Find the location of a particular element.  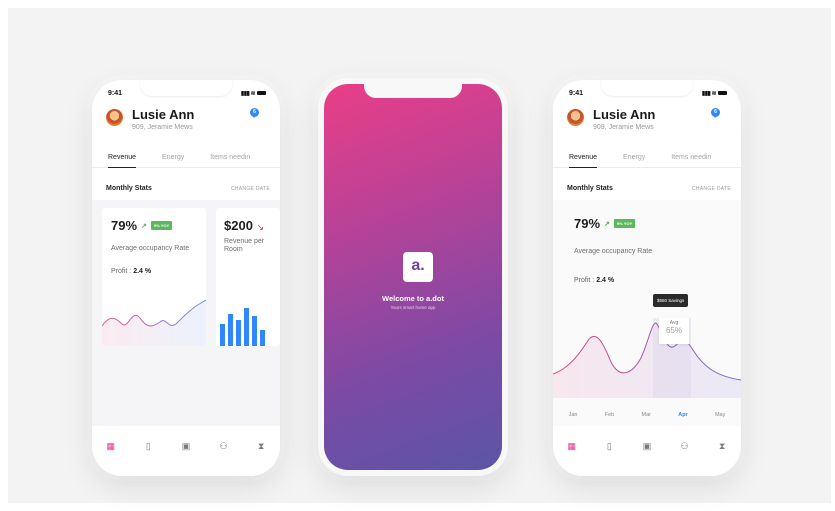

average-marker: Avg 65% is located at coordinates (674, 331).